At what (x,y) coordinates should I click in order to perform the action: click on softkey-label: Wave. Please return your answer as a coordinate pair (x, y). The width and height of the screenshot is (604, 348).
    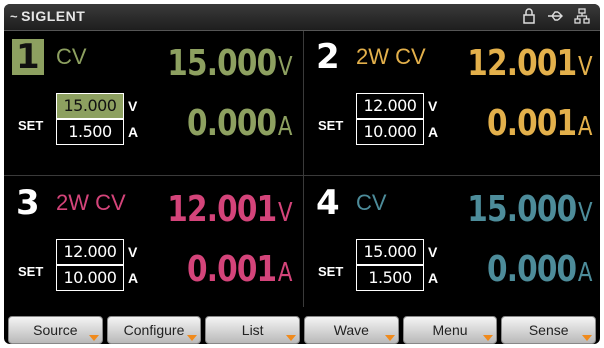
    Looking at the image, I should click on (351, 330).